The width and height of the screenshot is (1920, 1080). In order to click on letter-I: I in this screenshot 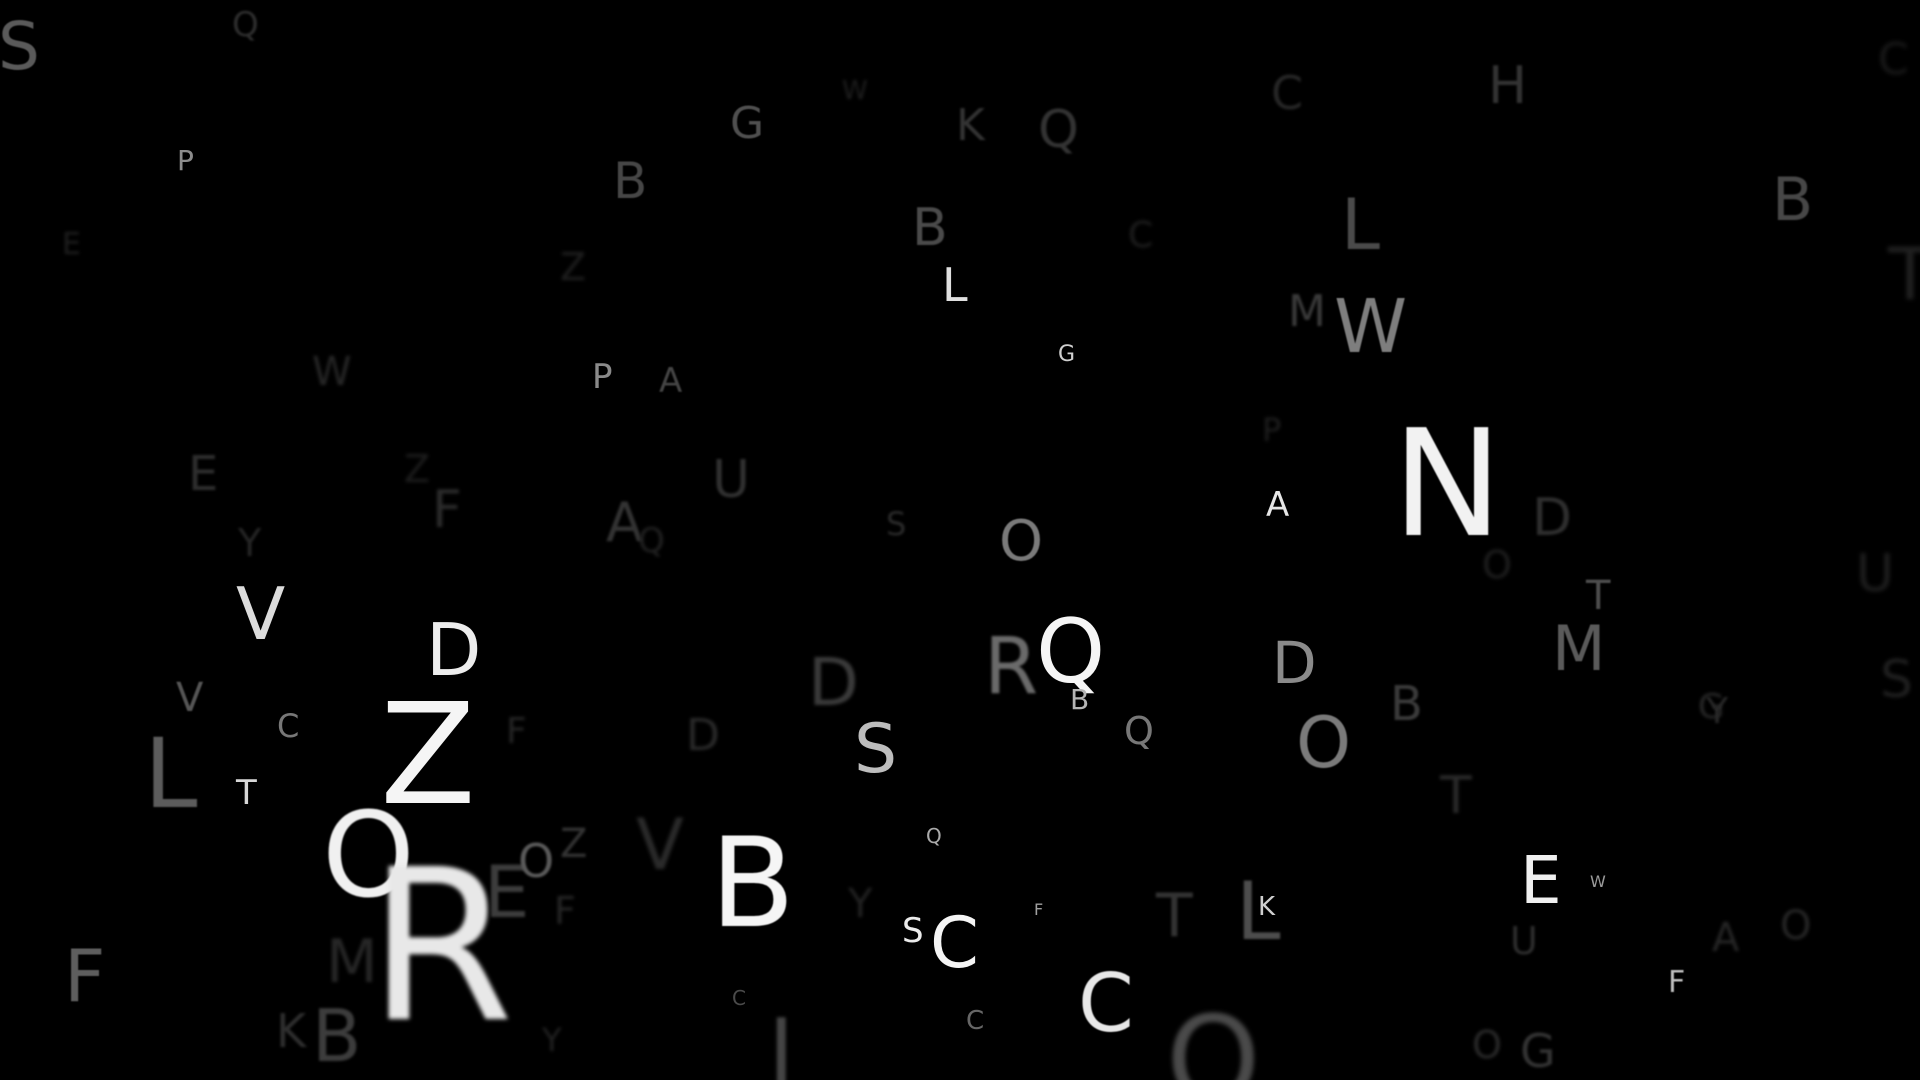, I will do `click(781, 1040)`.